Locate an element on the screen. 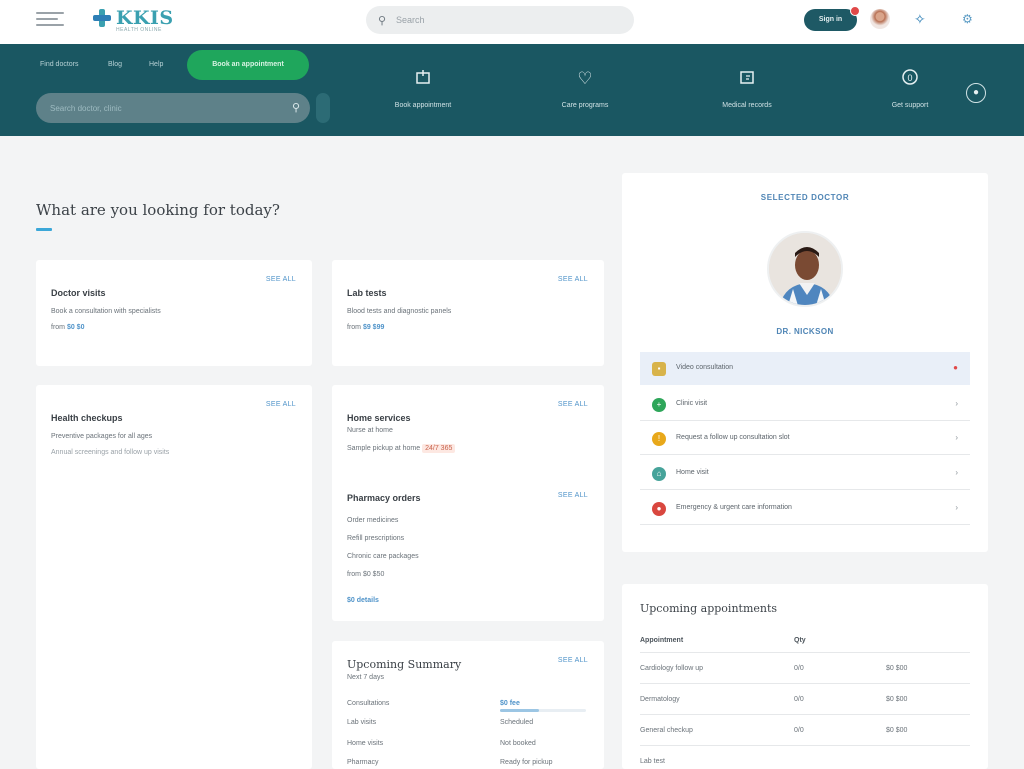 The image size is (1024, 769). nav-book-appointment: Book appointment is located at coordinates (423, 88).